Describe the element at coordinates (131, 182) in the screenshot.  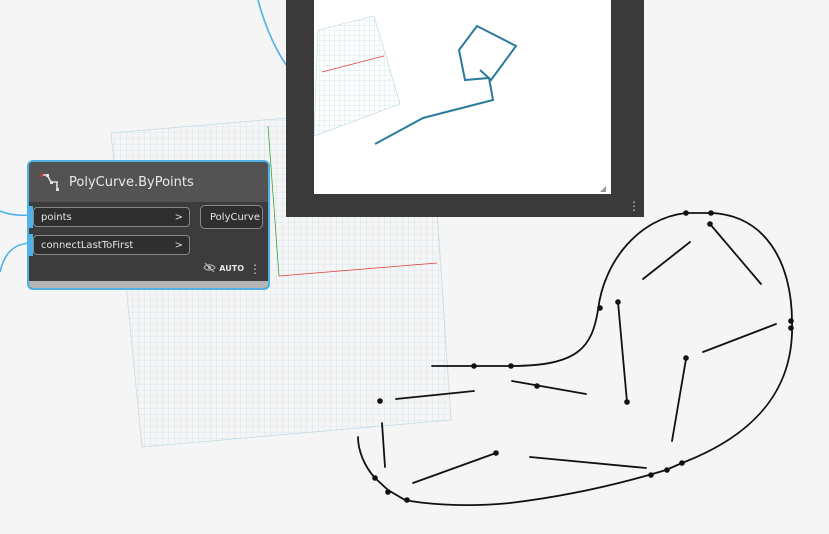
I see `node-title: PolyCurve.ByPoints` at that location.